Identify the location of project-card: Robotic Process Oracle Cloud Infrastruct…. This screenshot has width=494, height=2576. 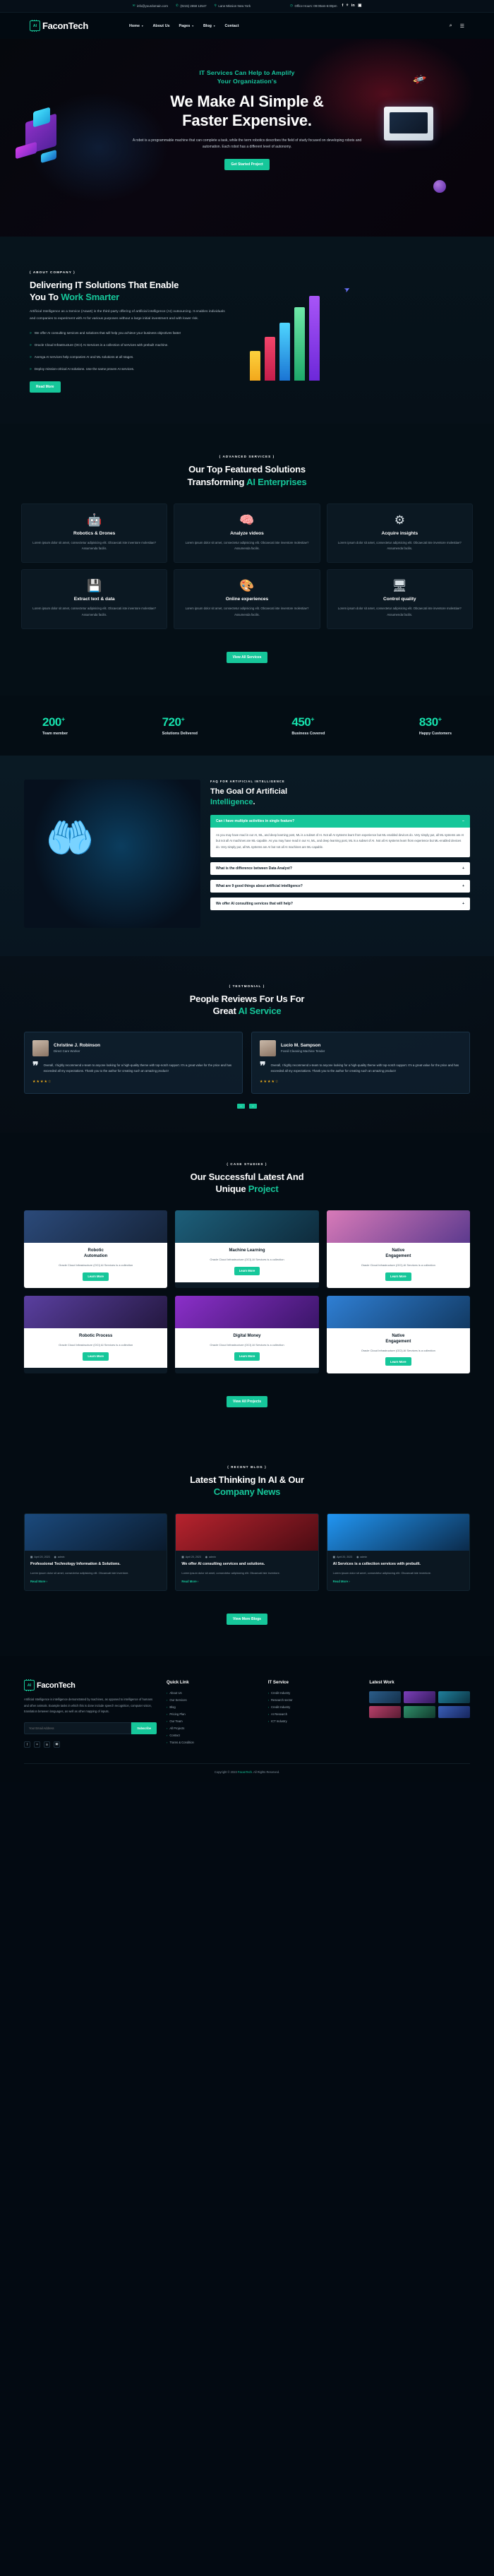
(96, 1334).